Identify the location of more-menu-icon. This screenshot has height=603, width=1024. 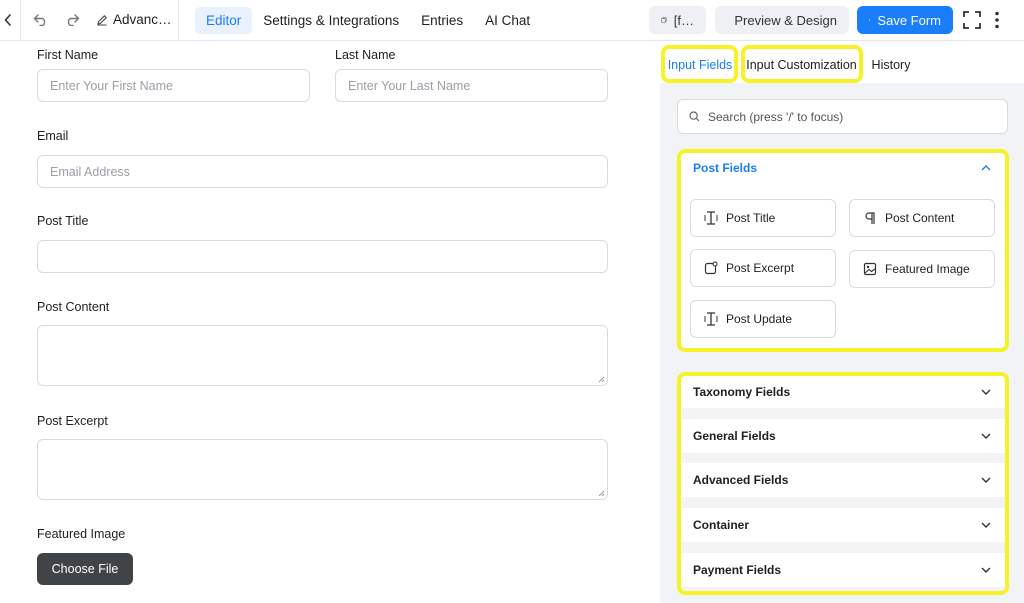
(997, 20).